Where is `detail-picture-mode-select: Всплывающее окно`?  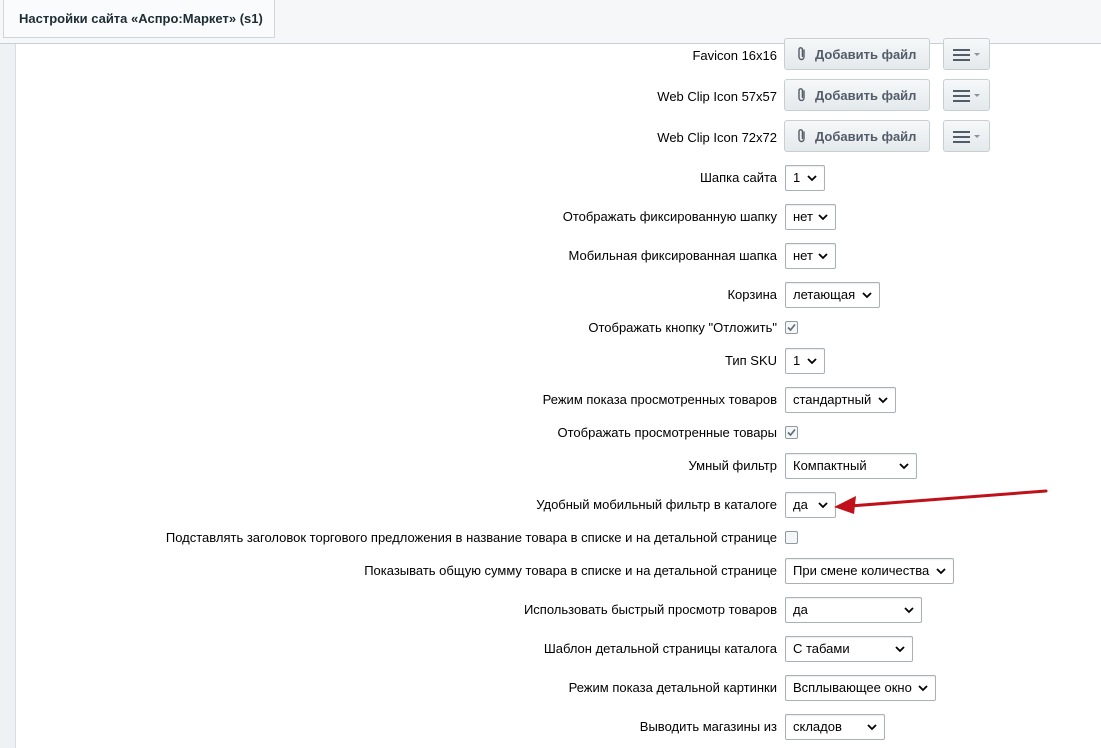 detail-picture-mode-select: Всплывающее окно is located at coordinates (860, 688).